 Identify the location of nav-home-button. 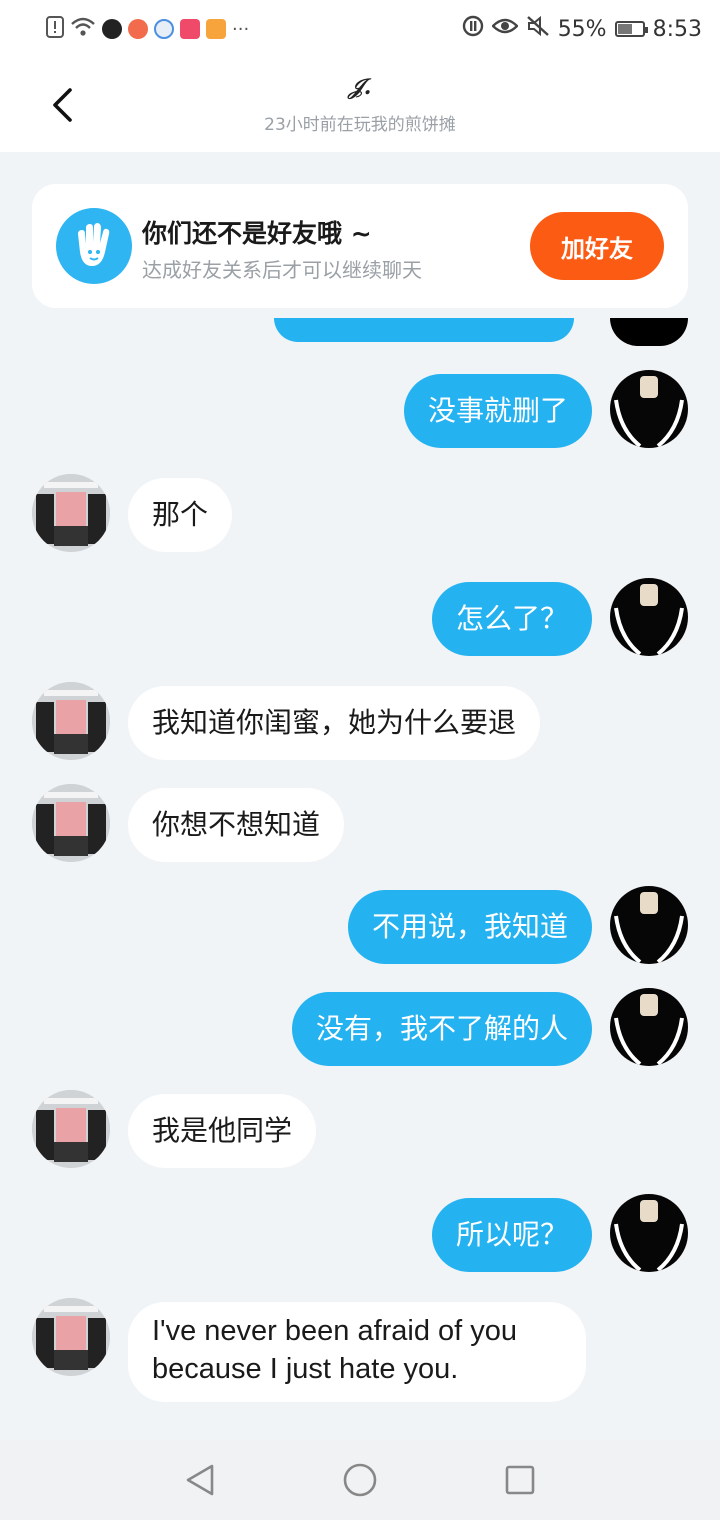
(360, 1480).